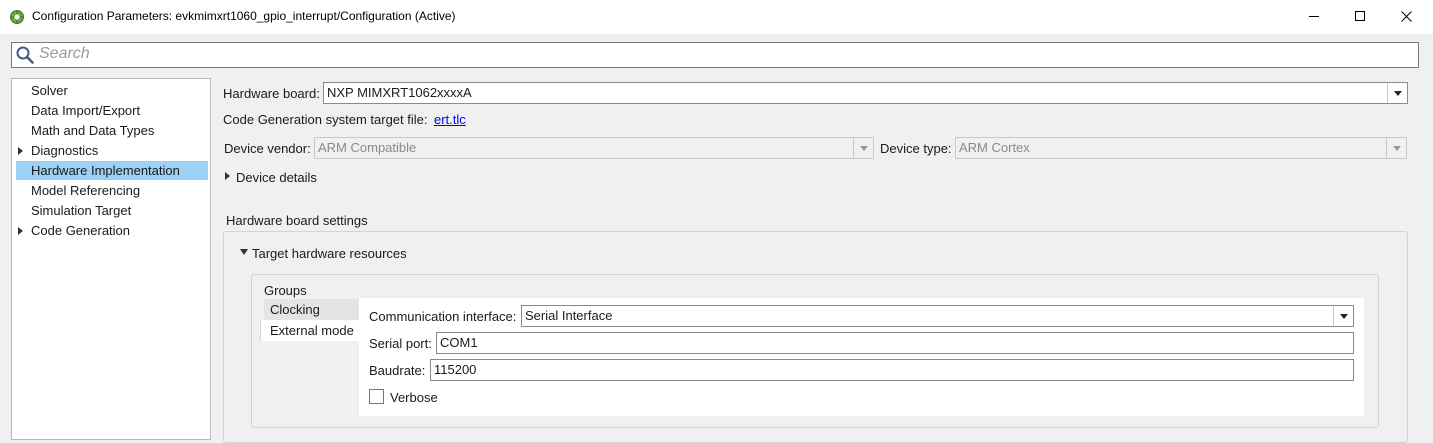 The height and width of the screenshot is (443, 1433). I want to click on expanded-arrow-icon, so click(244, 252).